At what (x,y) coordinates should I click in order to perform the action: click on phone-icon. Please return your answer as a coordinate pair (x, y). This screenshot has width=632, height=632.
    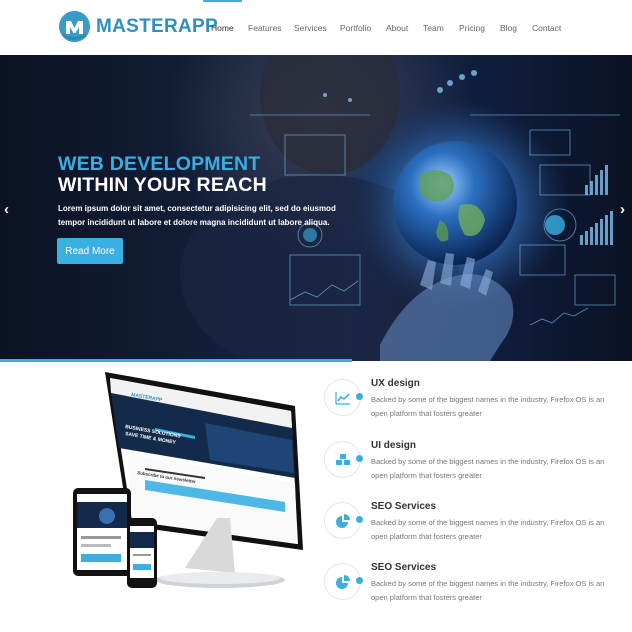
    Looking at the image, I should click on (142, 553).